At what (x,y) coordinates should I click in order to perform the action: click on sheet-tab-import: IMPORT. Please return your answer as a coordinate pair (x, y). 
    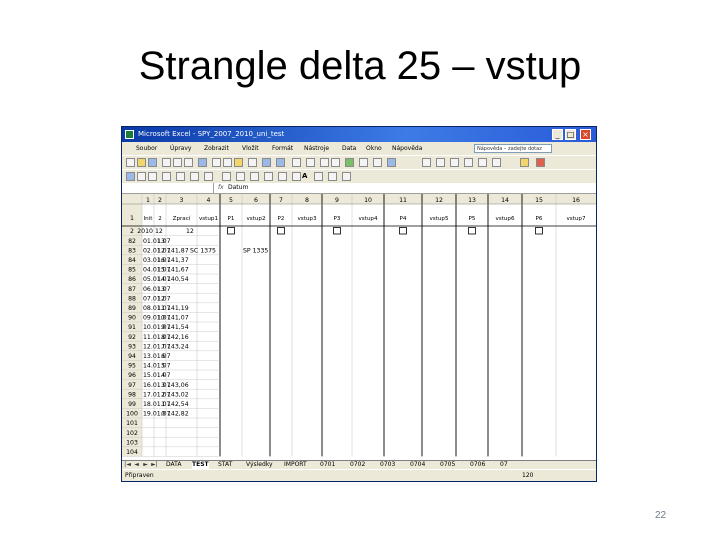
    Looking at the image, I should click on (295, 465).